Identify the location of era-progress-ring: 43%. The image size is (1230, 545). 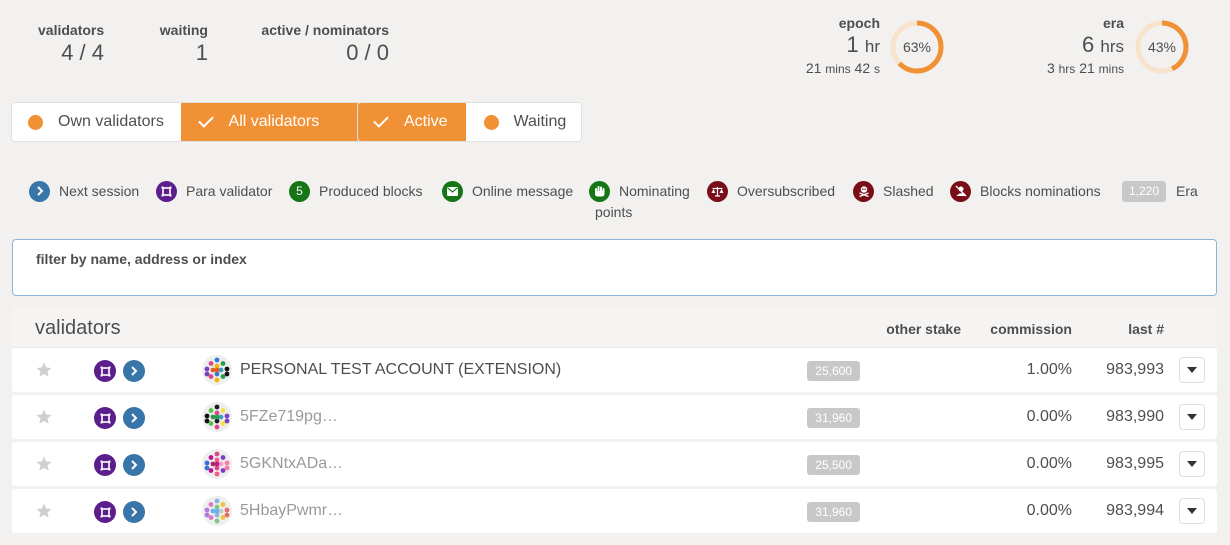
(1162, 47).